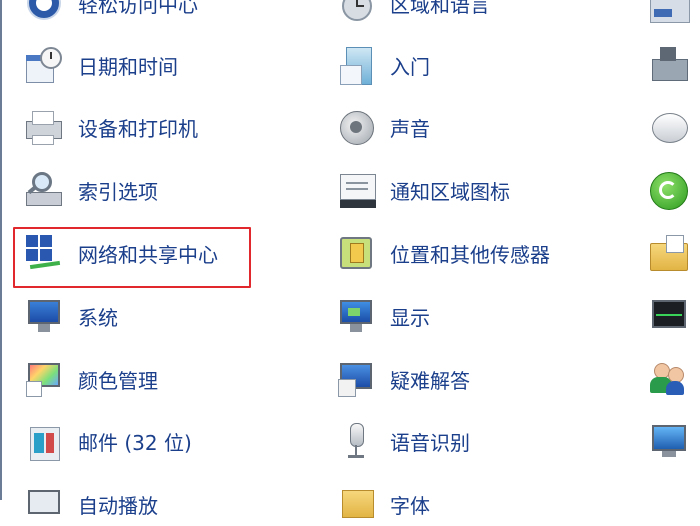 This screenshot has width=700, height=526. What do you see at coordinates (44, 441) in the screenshot?
I see `mail-icon` at bounding box center [44, 441].